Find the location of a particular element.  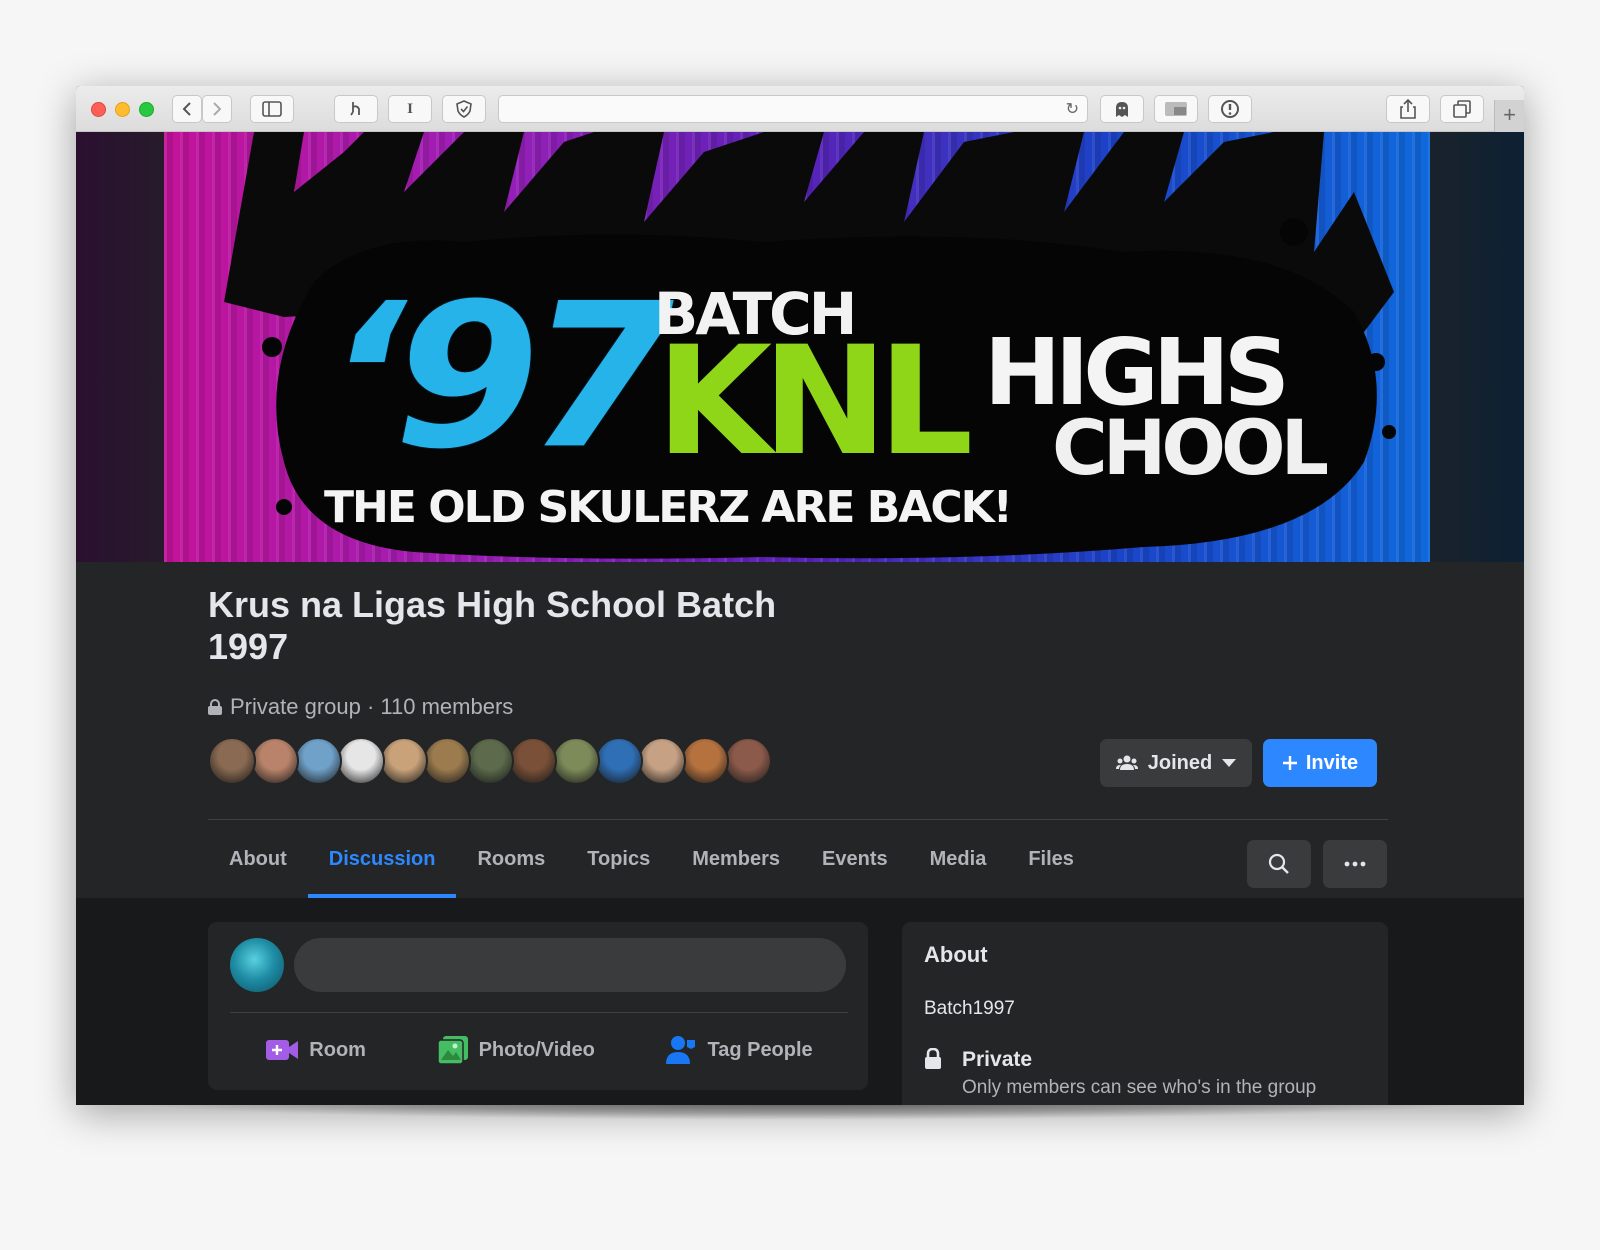

zoom-window-button is located at coordinates (146, 109).